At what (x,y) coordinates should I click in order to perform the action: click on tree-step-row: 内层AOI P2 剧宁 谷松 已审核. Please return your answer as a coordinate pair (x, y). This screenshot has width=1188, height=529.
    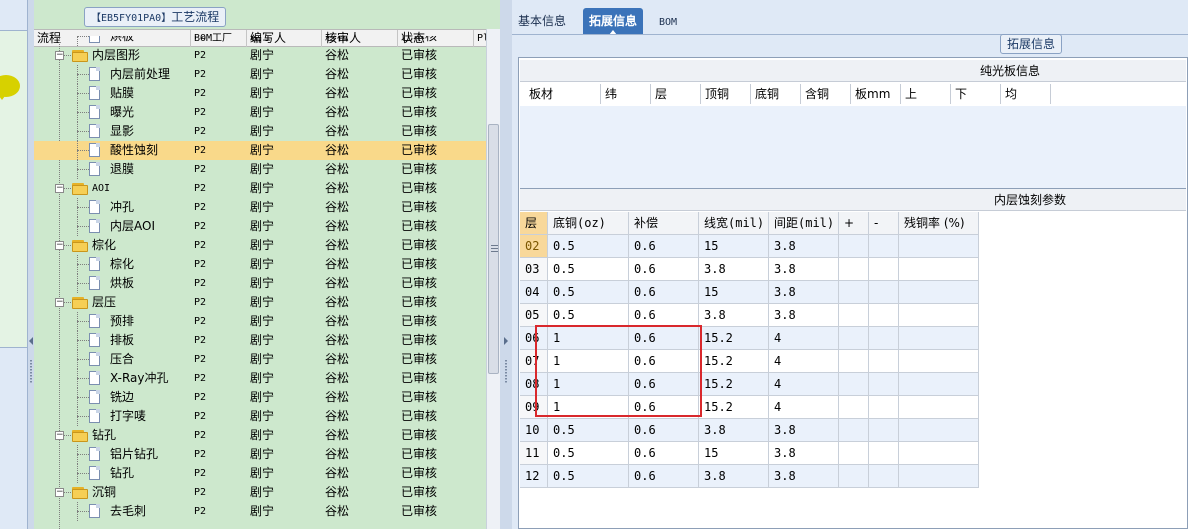
    Looking at the image, I should click on (260, 226).